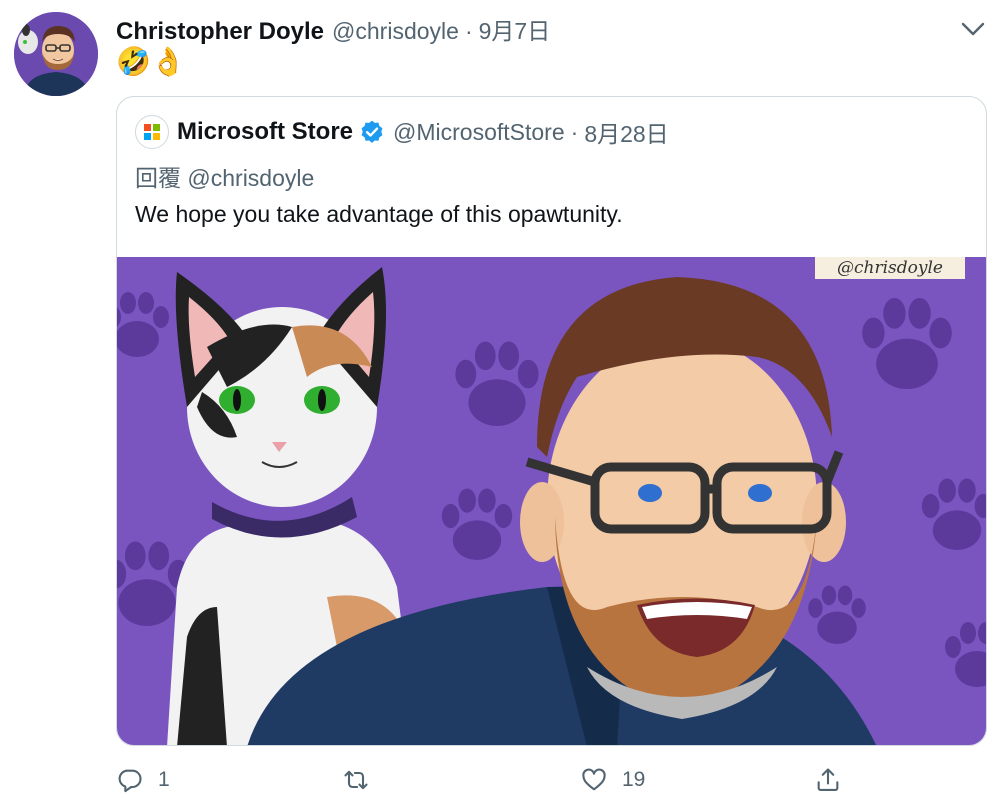 Image resolution: width=1000 pixels, height=809 pixels. Describe the element at coordinates (890, 268) in the screenshot. I see `media-watermark: @chrisdoyle` at that location.